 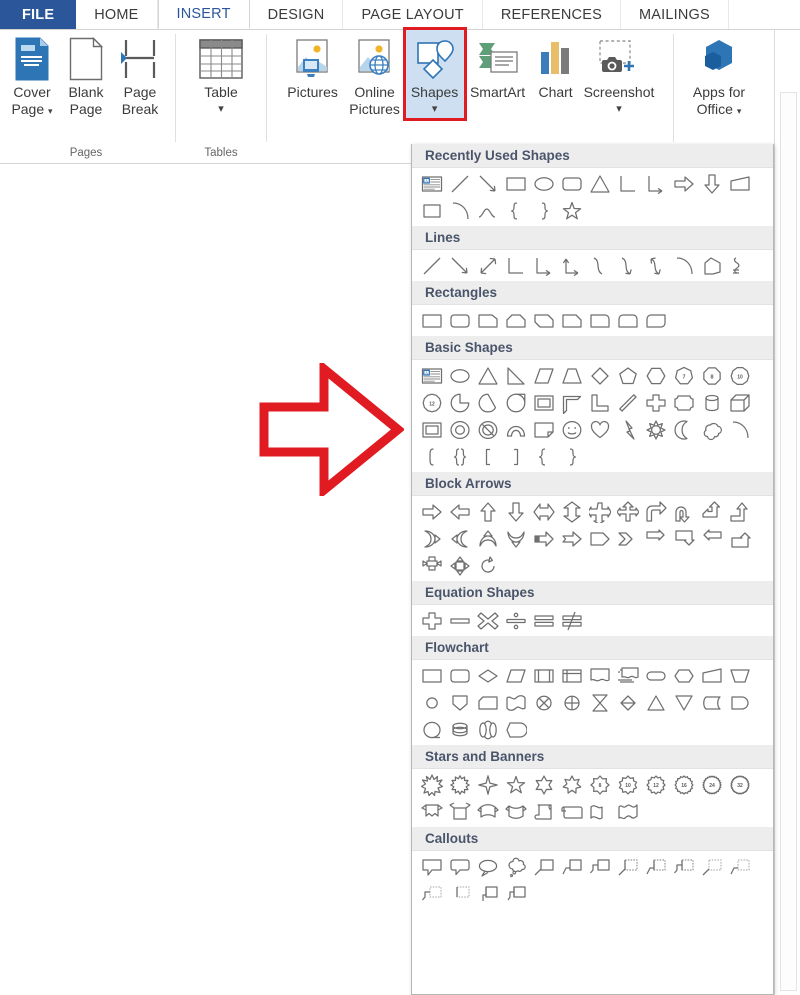 I want to click on star-10-point-icon: 10, so click(x=628, y=784).